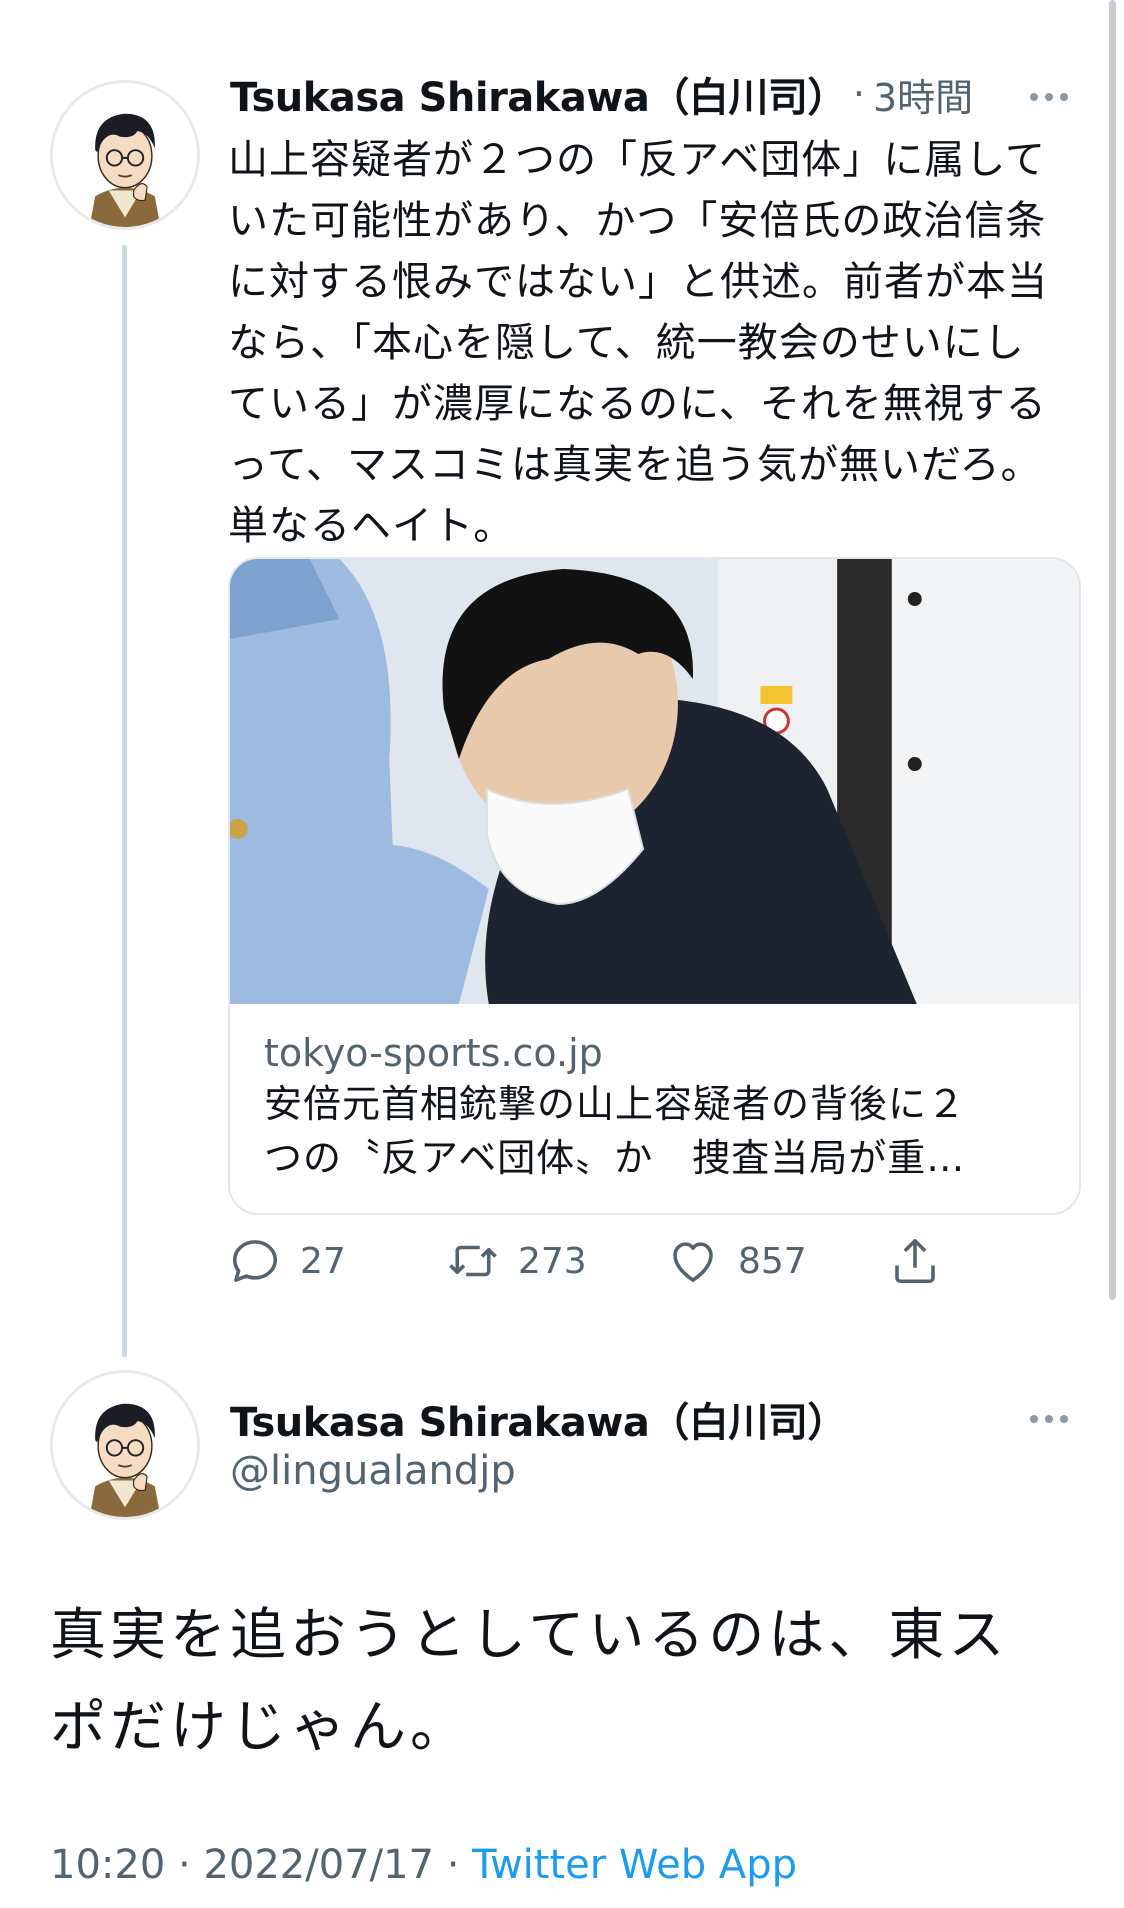 The image size is (1124, 1908). What do you see at coordinates (529, 1681) in the screenshot?
I see `tweet-text: 真実を追おうとしているのは、東ス ポだけじゃん。` at bounding box center [529, 1681].